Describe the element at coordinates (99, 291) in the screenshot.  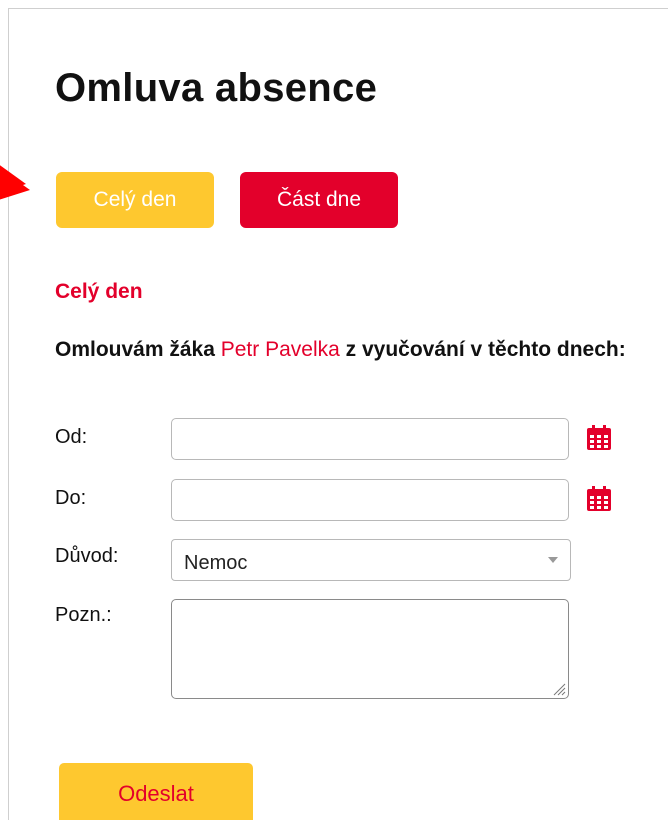
I see `section-title: Celý den` at that location.